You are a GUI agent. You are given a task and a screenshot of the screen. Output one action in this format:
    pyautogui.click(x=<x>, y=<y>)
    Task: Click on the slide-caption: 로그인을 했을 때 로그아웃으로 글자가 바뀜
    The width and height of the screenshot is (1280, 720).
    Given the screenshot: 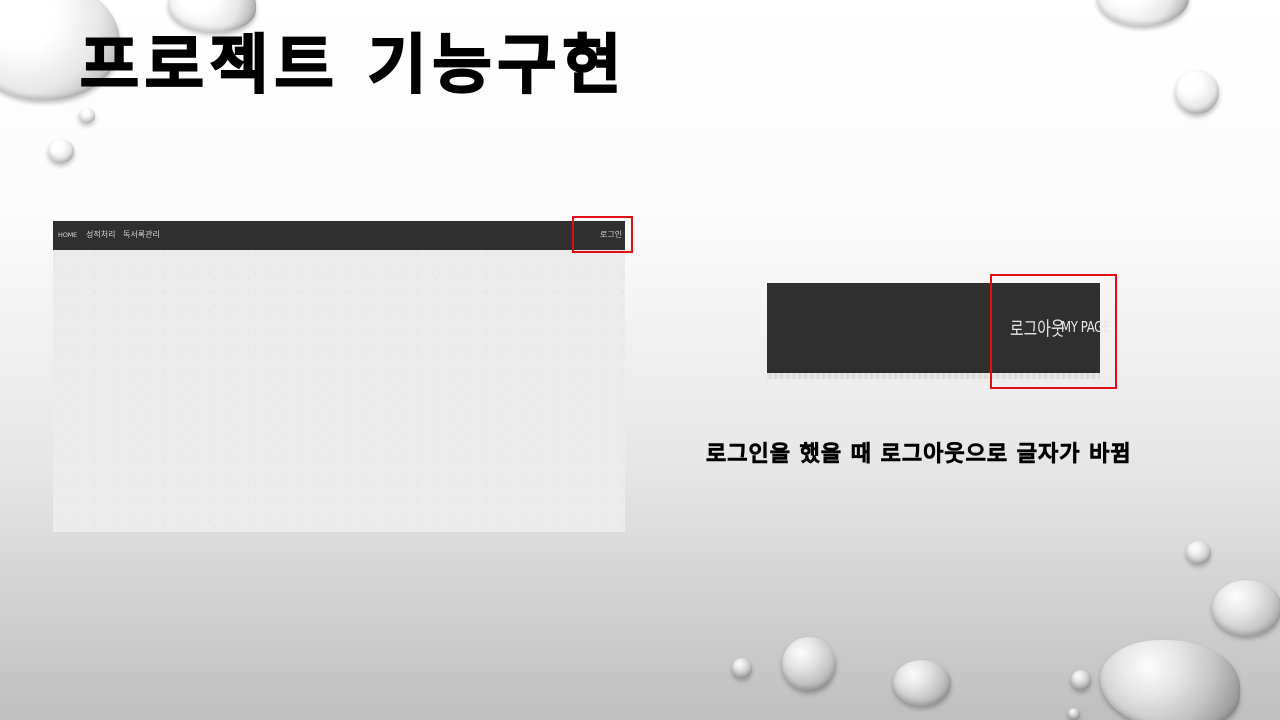 What is the action you would take?
    pyautogui.click(x=919, y=455)
    